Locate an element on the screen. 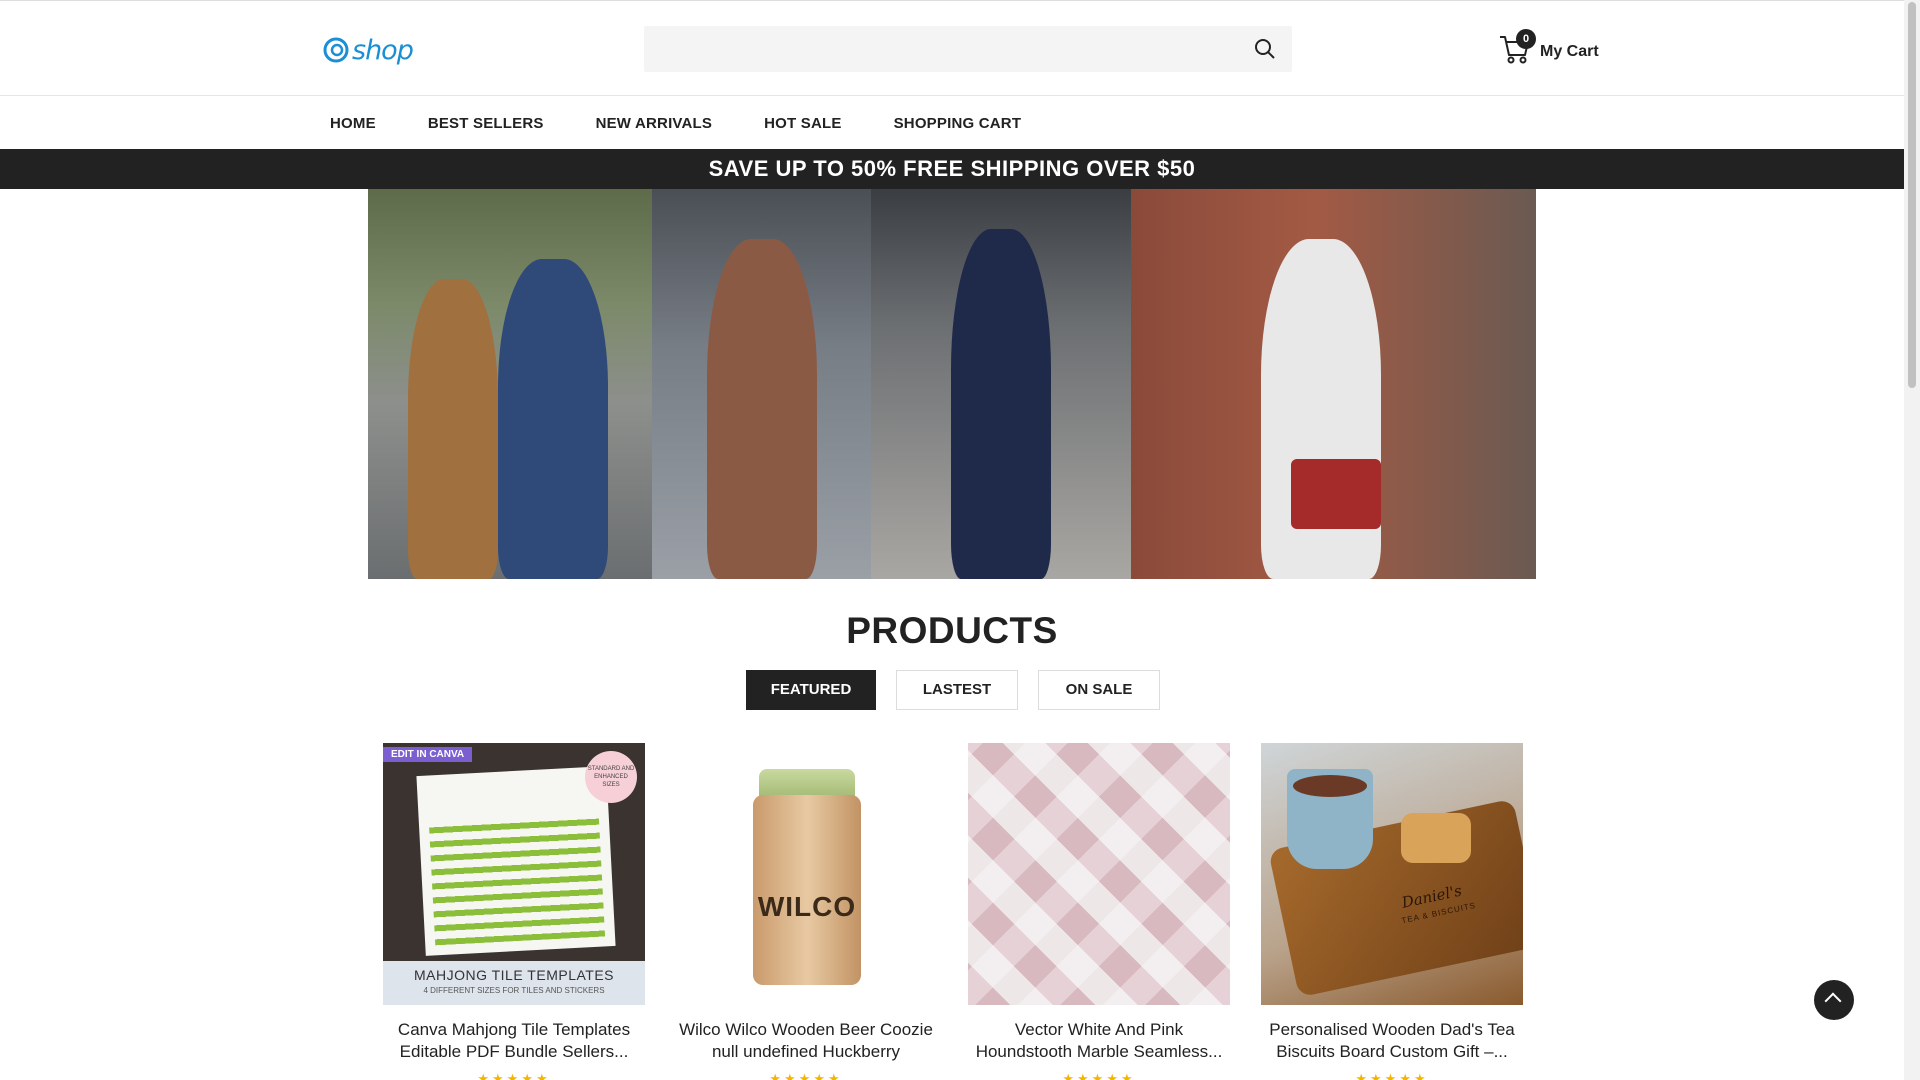 Image resolution: width=1920 pixels, height=1080 pixels. search-button is located at coordinates (1266, 50).